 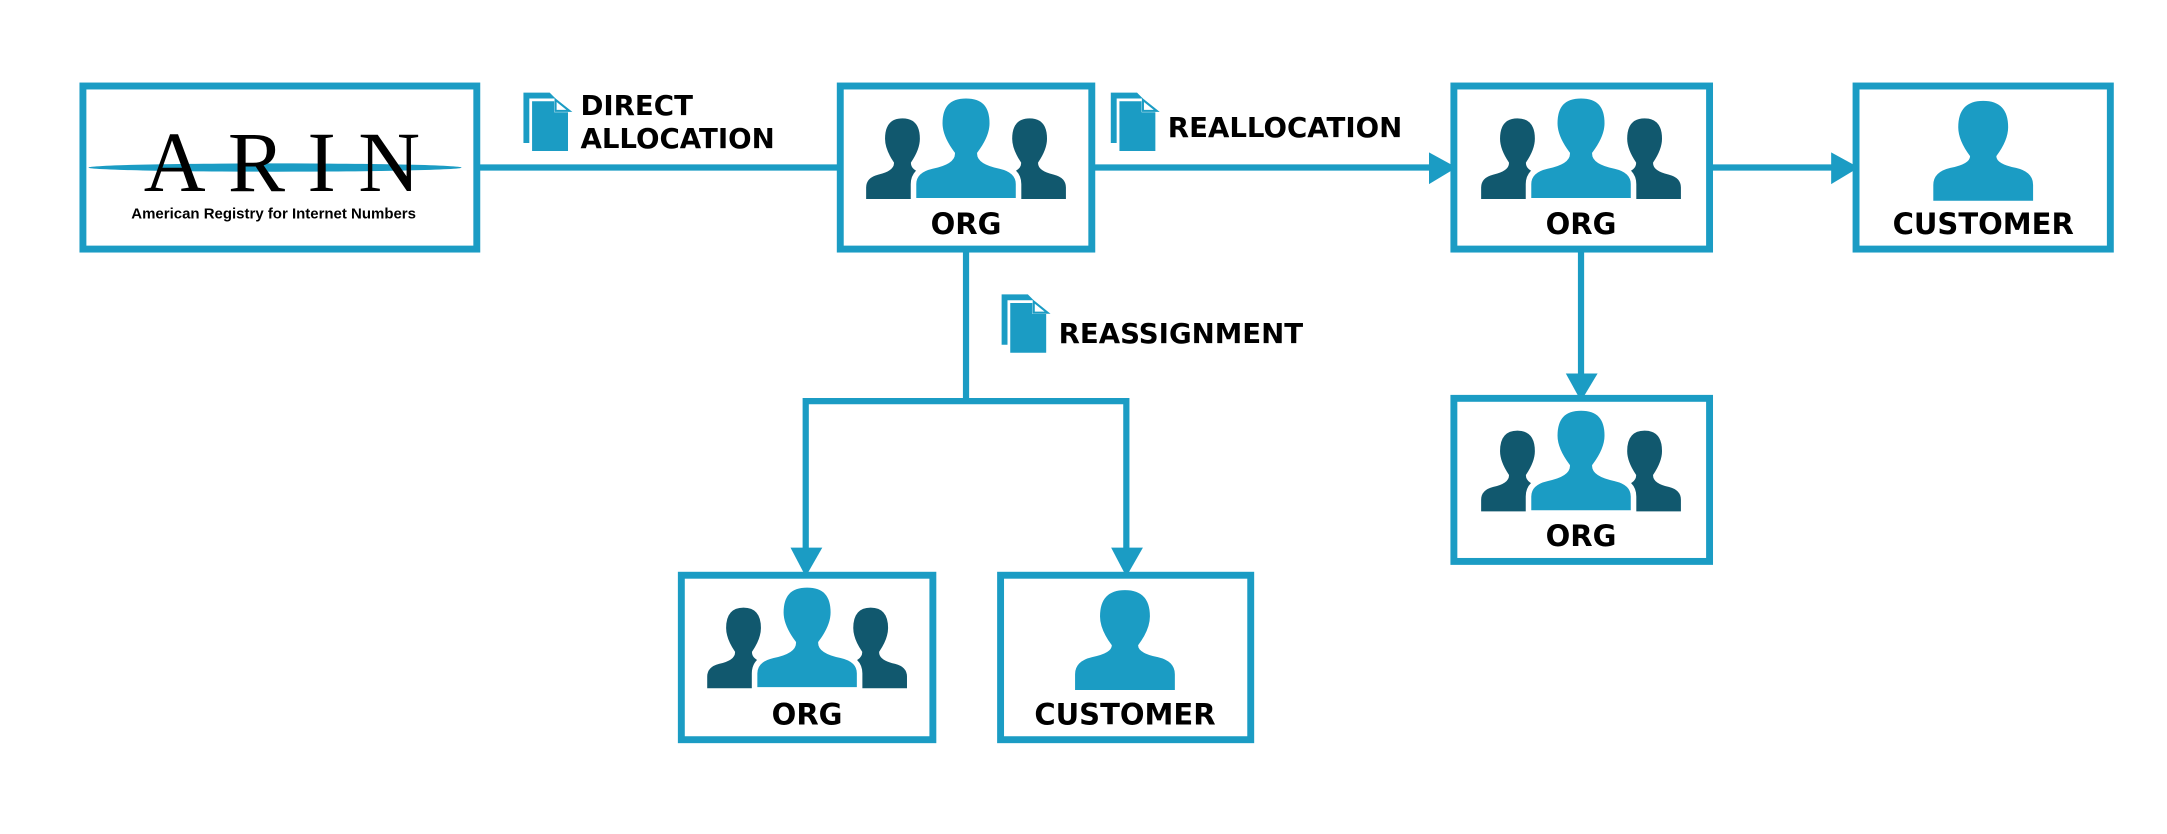 I want to click on customer-node-reallocation: CUSTOMER, so click(x=1983, y=167).